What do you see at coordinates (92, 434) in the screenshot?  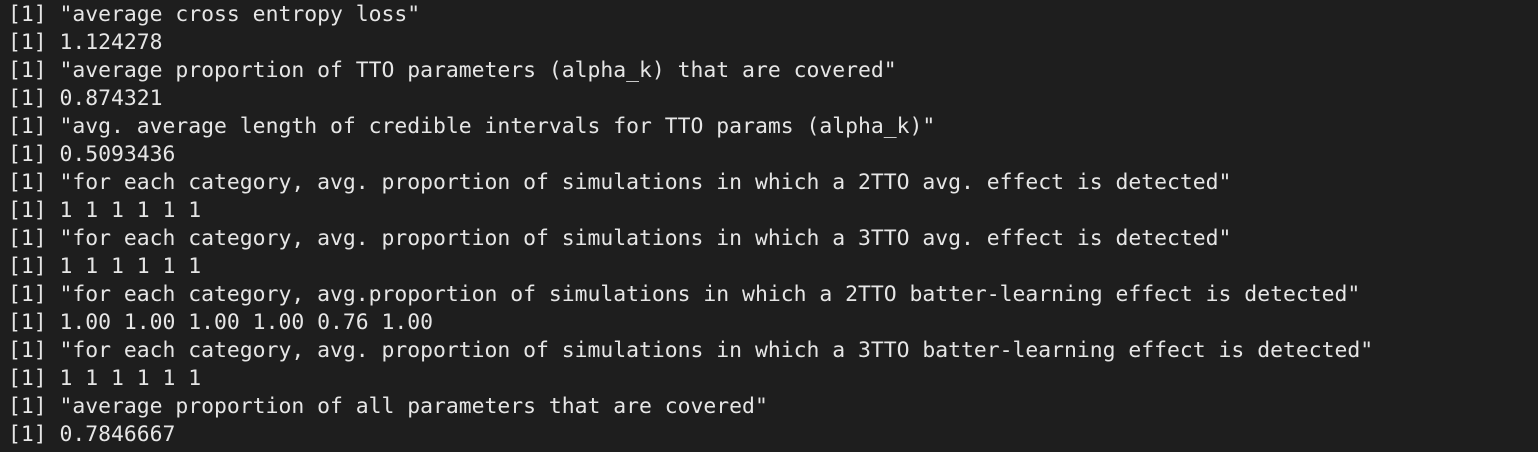 I see `output-line: [1] 0.7846667` at bounding box center [92, 434].